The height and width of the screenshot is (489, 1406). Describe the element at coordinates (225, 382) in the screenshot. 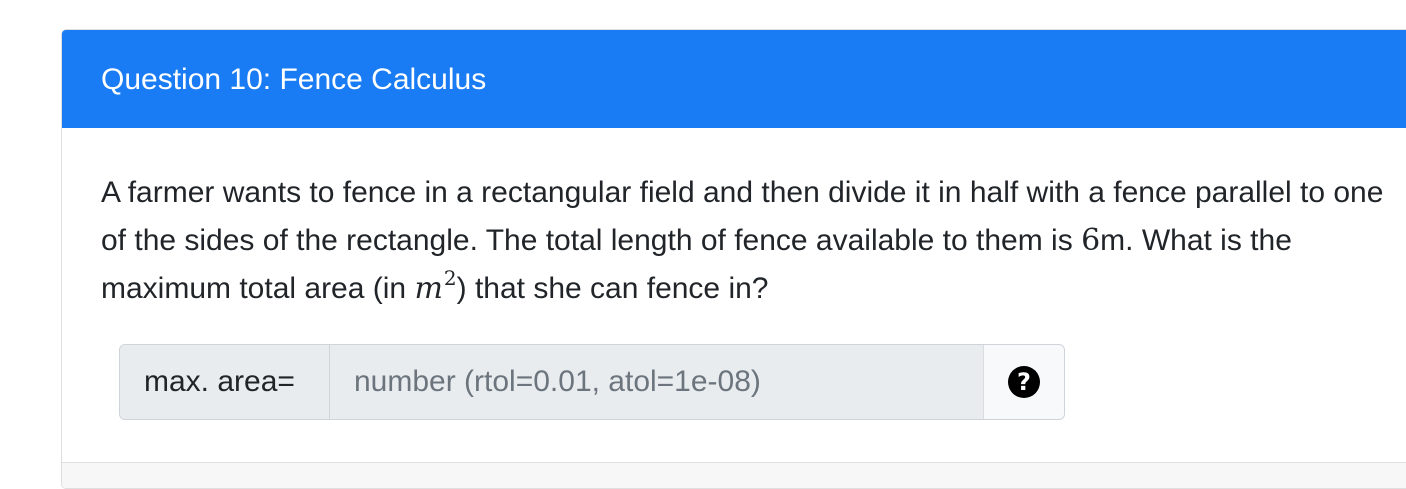

I see `answer-label: max. area=` at that location.